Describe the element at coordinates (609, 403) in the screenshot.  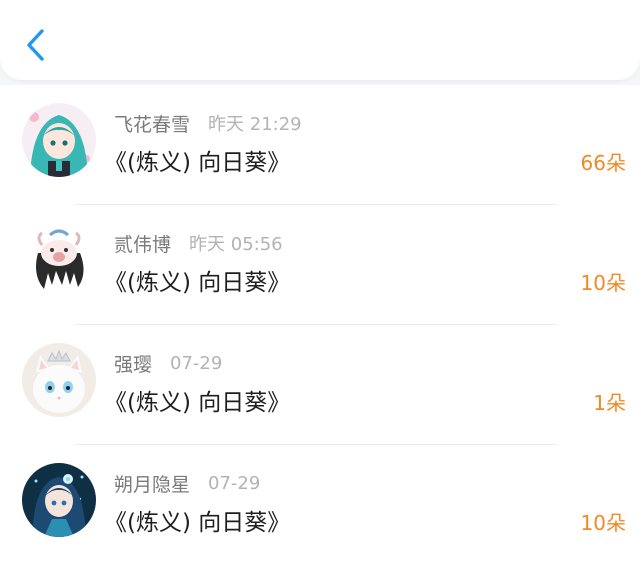
I see `flower-count: 1朵` at that location.